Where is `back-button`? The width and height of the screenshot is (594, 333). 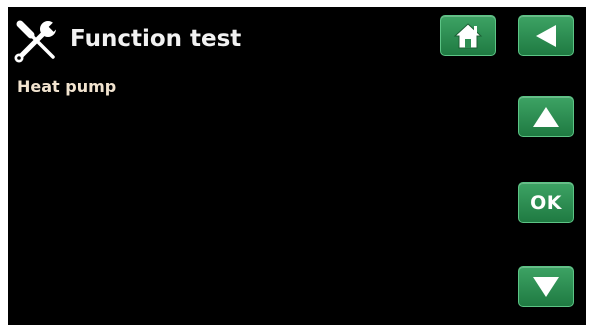
back-button is located at coordinates (546, 35).